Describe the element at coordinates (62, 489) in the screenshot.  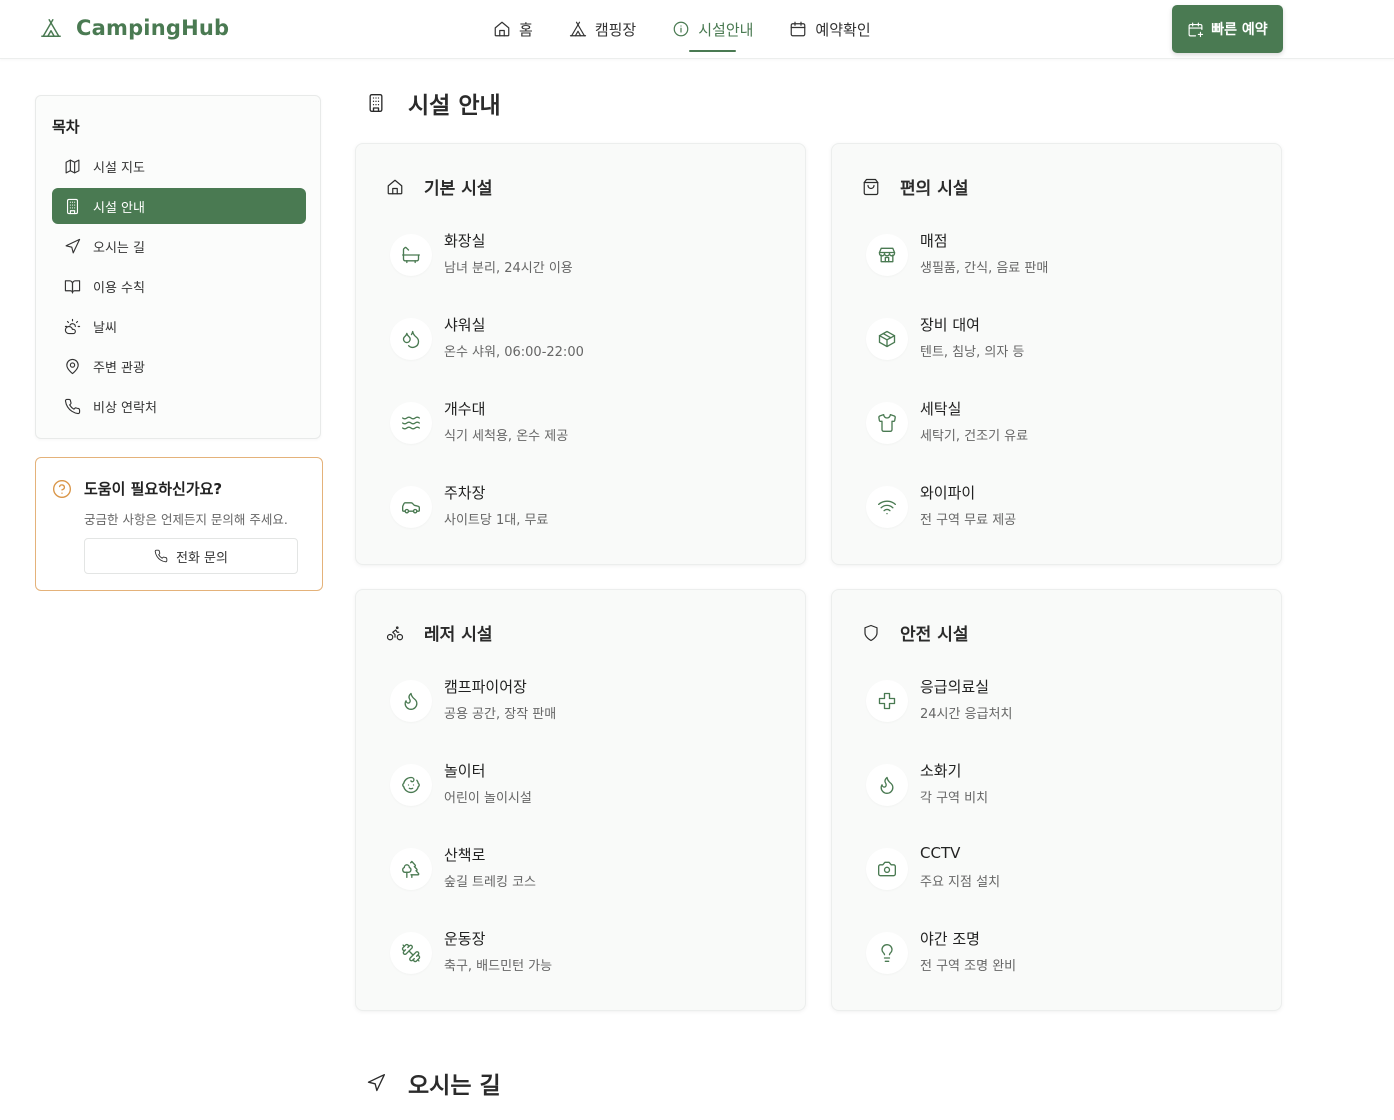
I see `help-circle-icon` at that location.